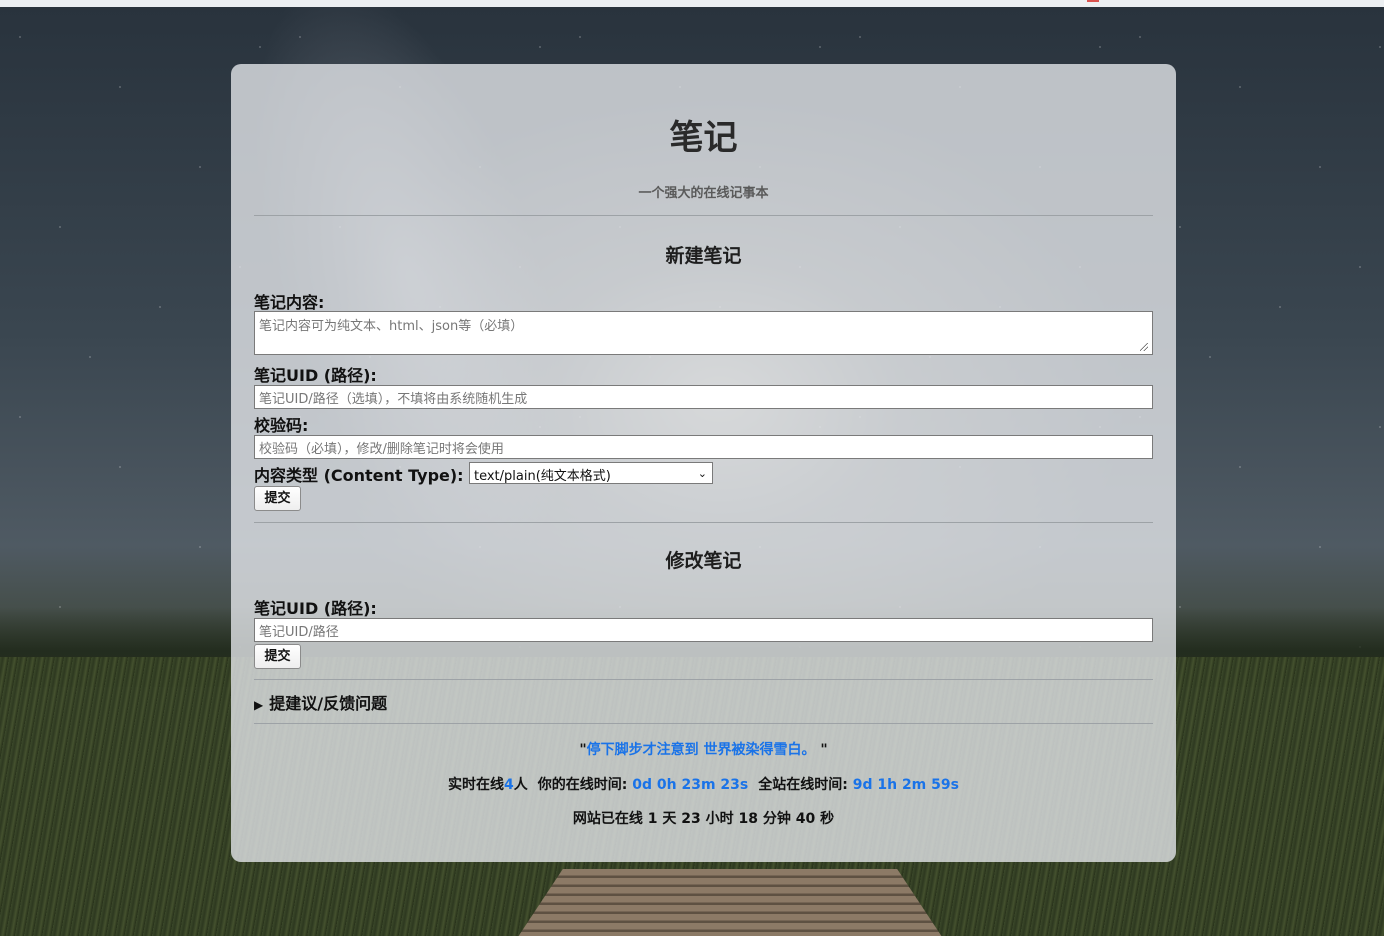 This screenshot has height=936, width=1384. I want to click on uid-input: 笔记UID/路径（选填），不填将由系统随机生成, so click(703, 397).